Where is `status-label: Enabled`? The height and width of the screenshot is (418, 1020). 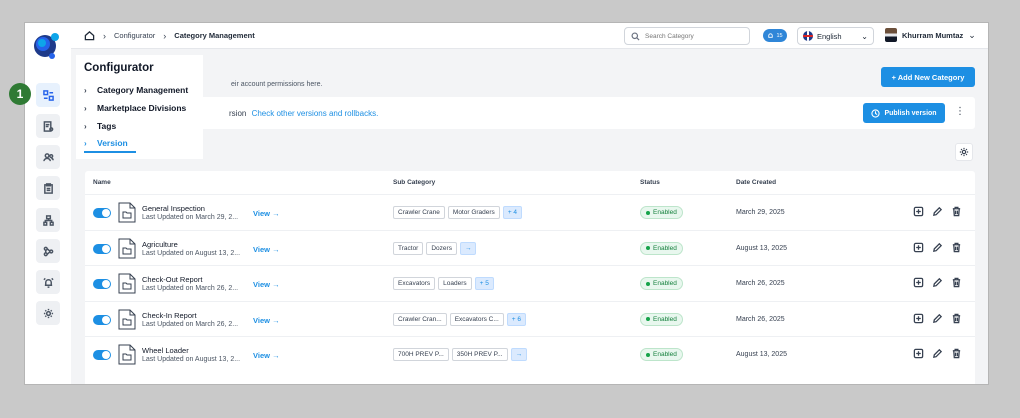 status-label: Enabled is located at coordinates (665, 354).